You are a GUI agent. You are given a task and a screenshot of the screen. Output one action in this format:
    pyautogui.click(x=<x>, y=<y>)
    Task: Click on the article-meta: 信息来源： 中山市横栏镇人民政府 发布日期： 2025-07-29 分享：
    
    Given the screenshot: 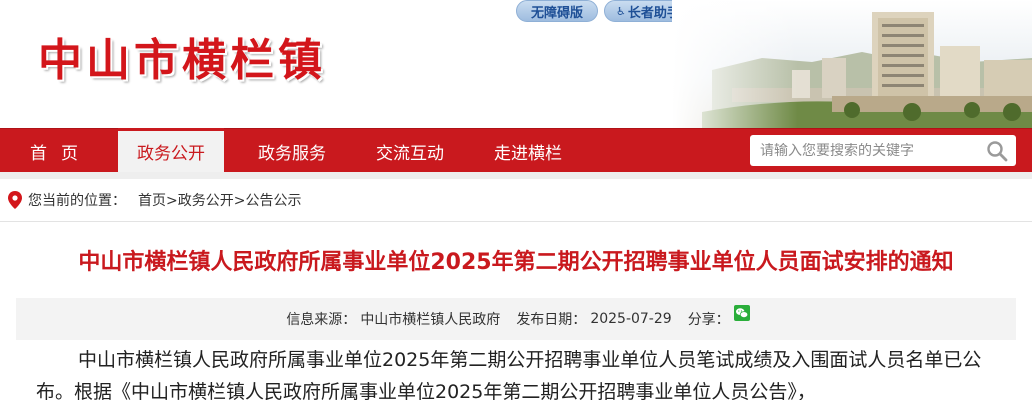 What is the action you would take?
    pyautogui.click(x=516, y=319)
    